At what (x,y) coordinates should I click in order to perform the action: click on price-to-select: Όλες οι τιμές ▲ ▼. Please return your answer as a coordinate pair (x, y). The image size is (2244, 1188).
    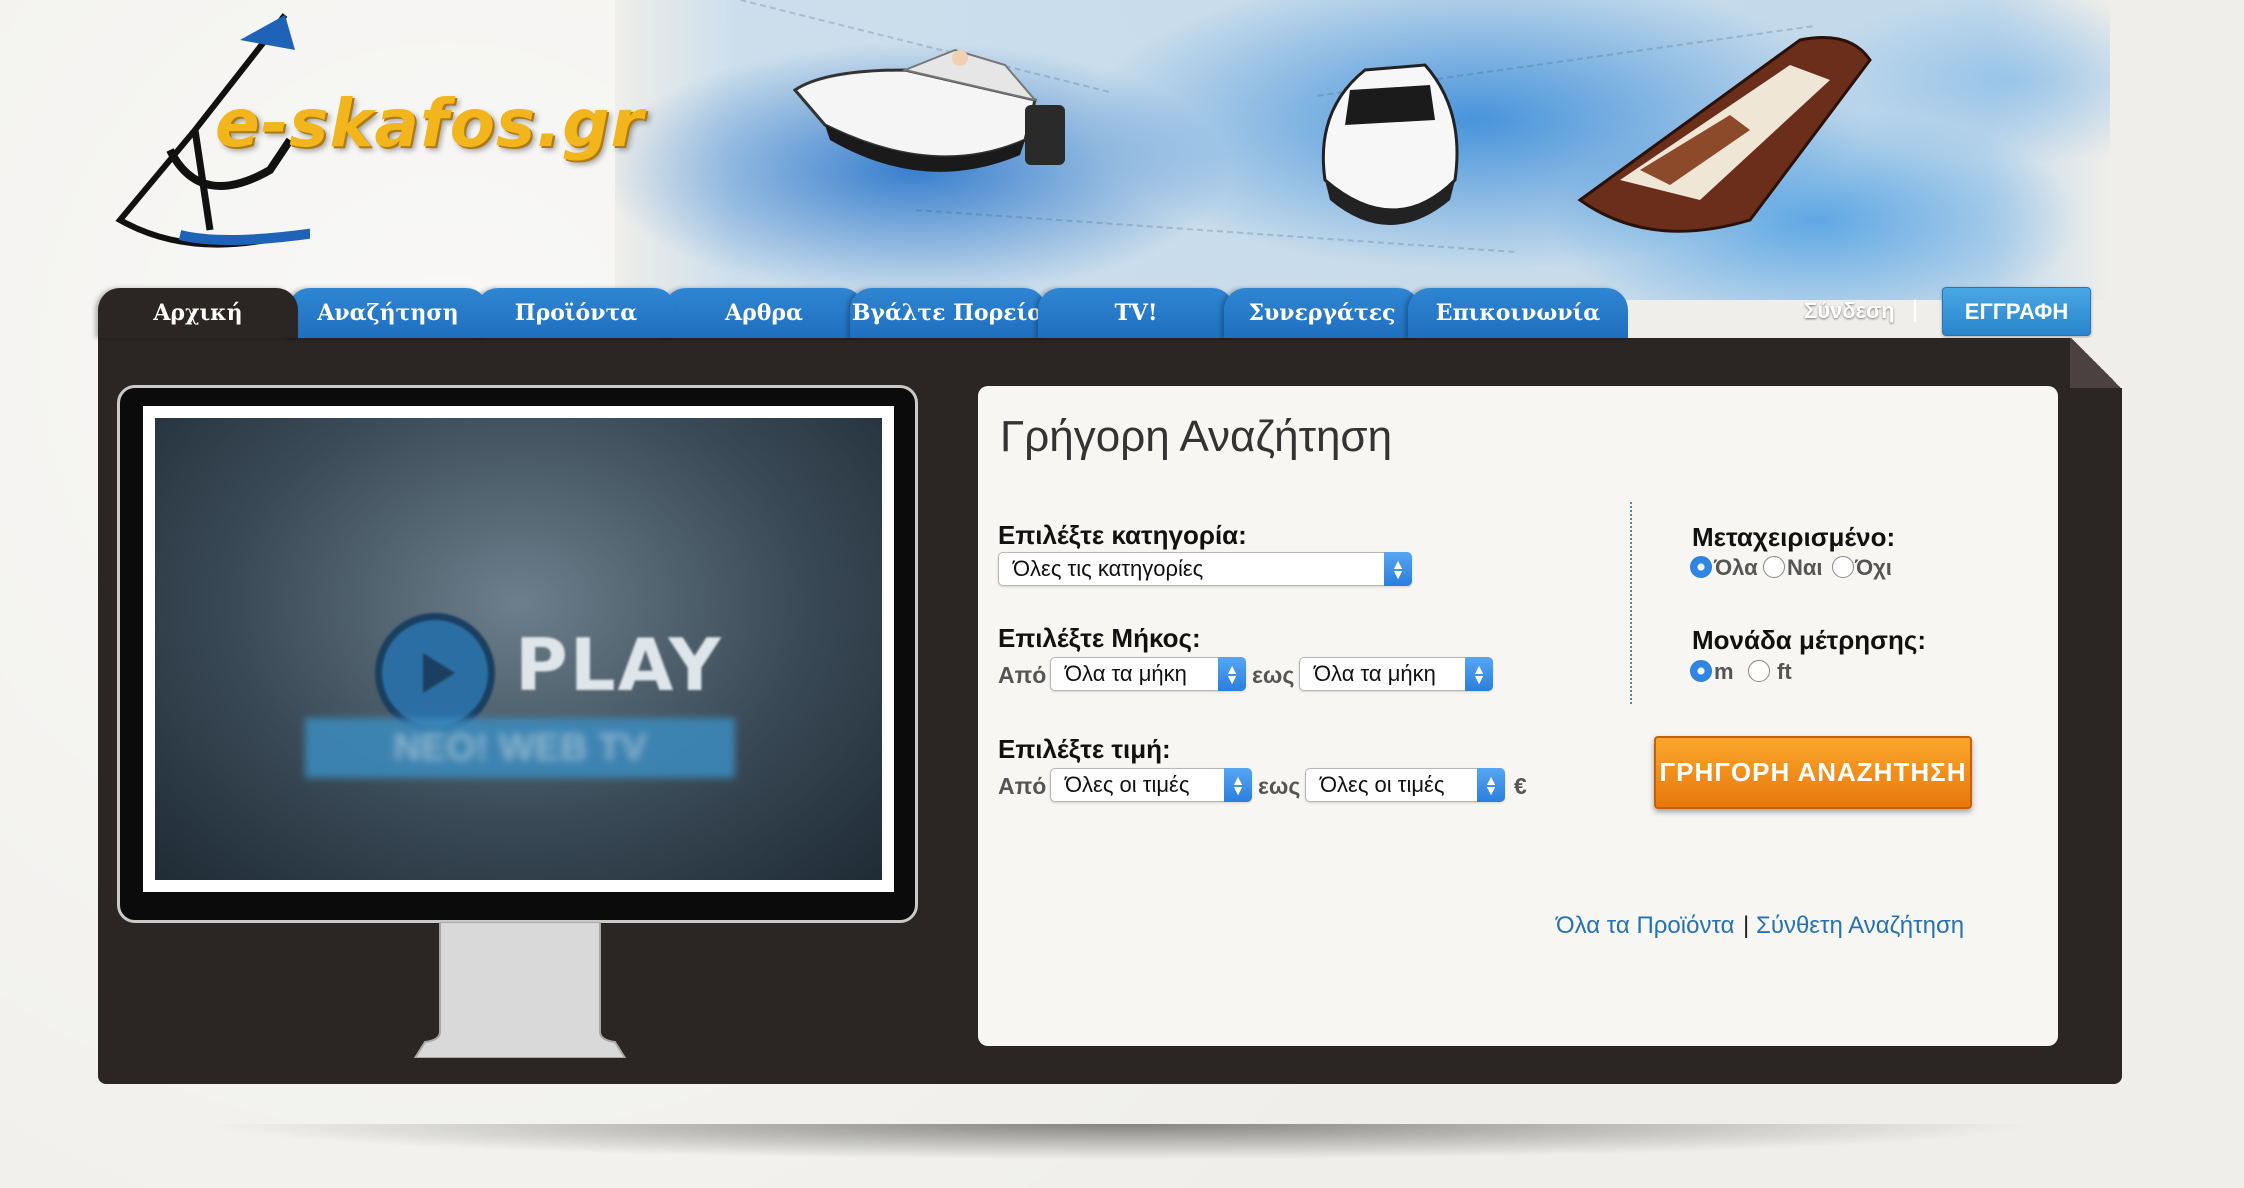
    Looking at the image, I should click on (1405, 785).